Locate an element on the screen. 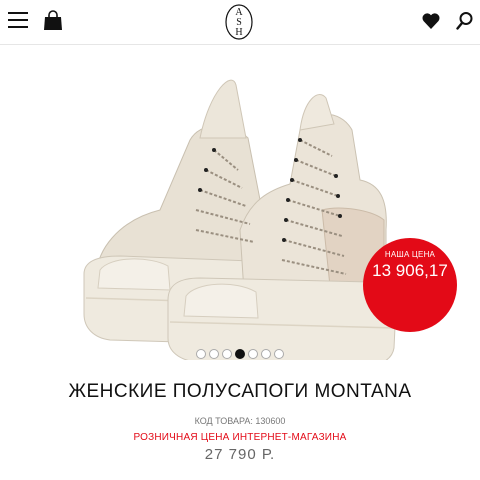 This screenshot has width=480, height=480. brand-logo: A S H is located at coordinates (239, 22).